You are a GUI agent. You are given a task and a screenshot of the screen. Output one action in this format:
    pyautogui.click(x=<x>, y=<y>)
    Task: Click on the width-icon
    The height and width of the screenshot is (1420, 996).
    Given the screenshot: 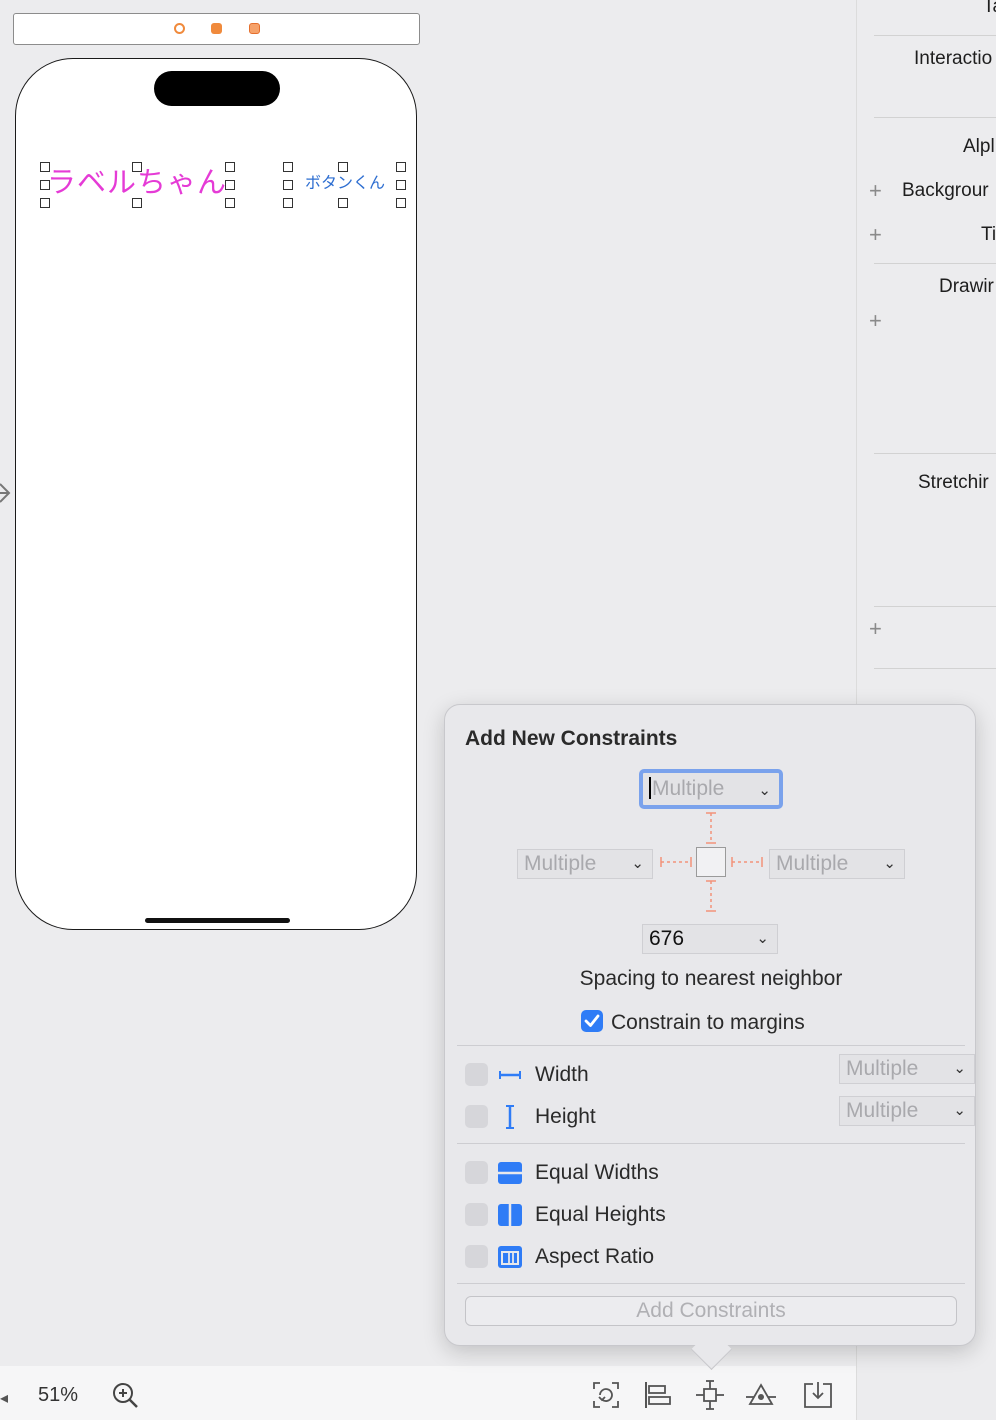 What is the action you would take?
    pyautogui.click(x=510, y=1075)
    